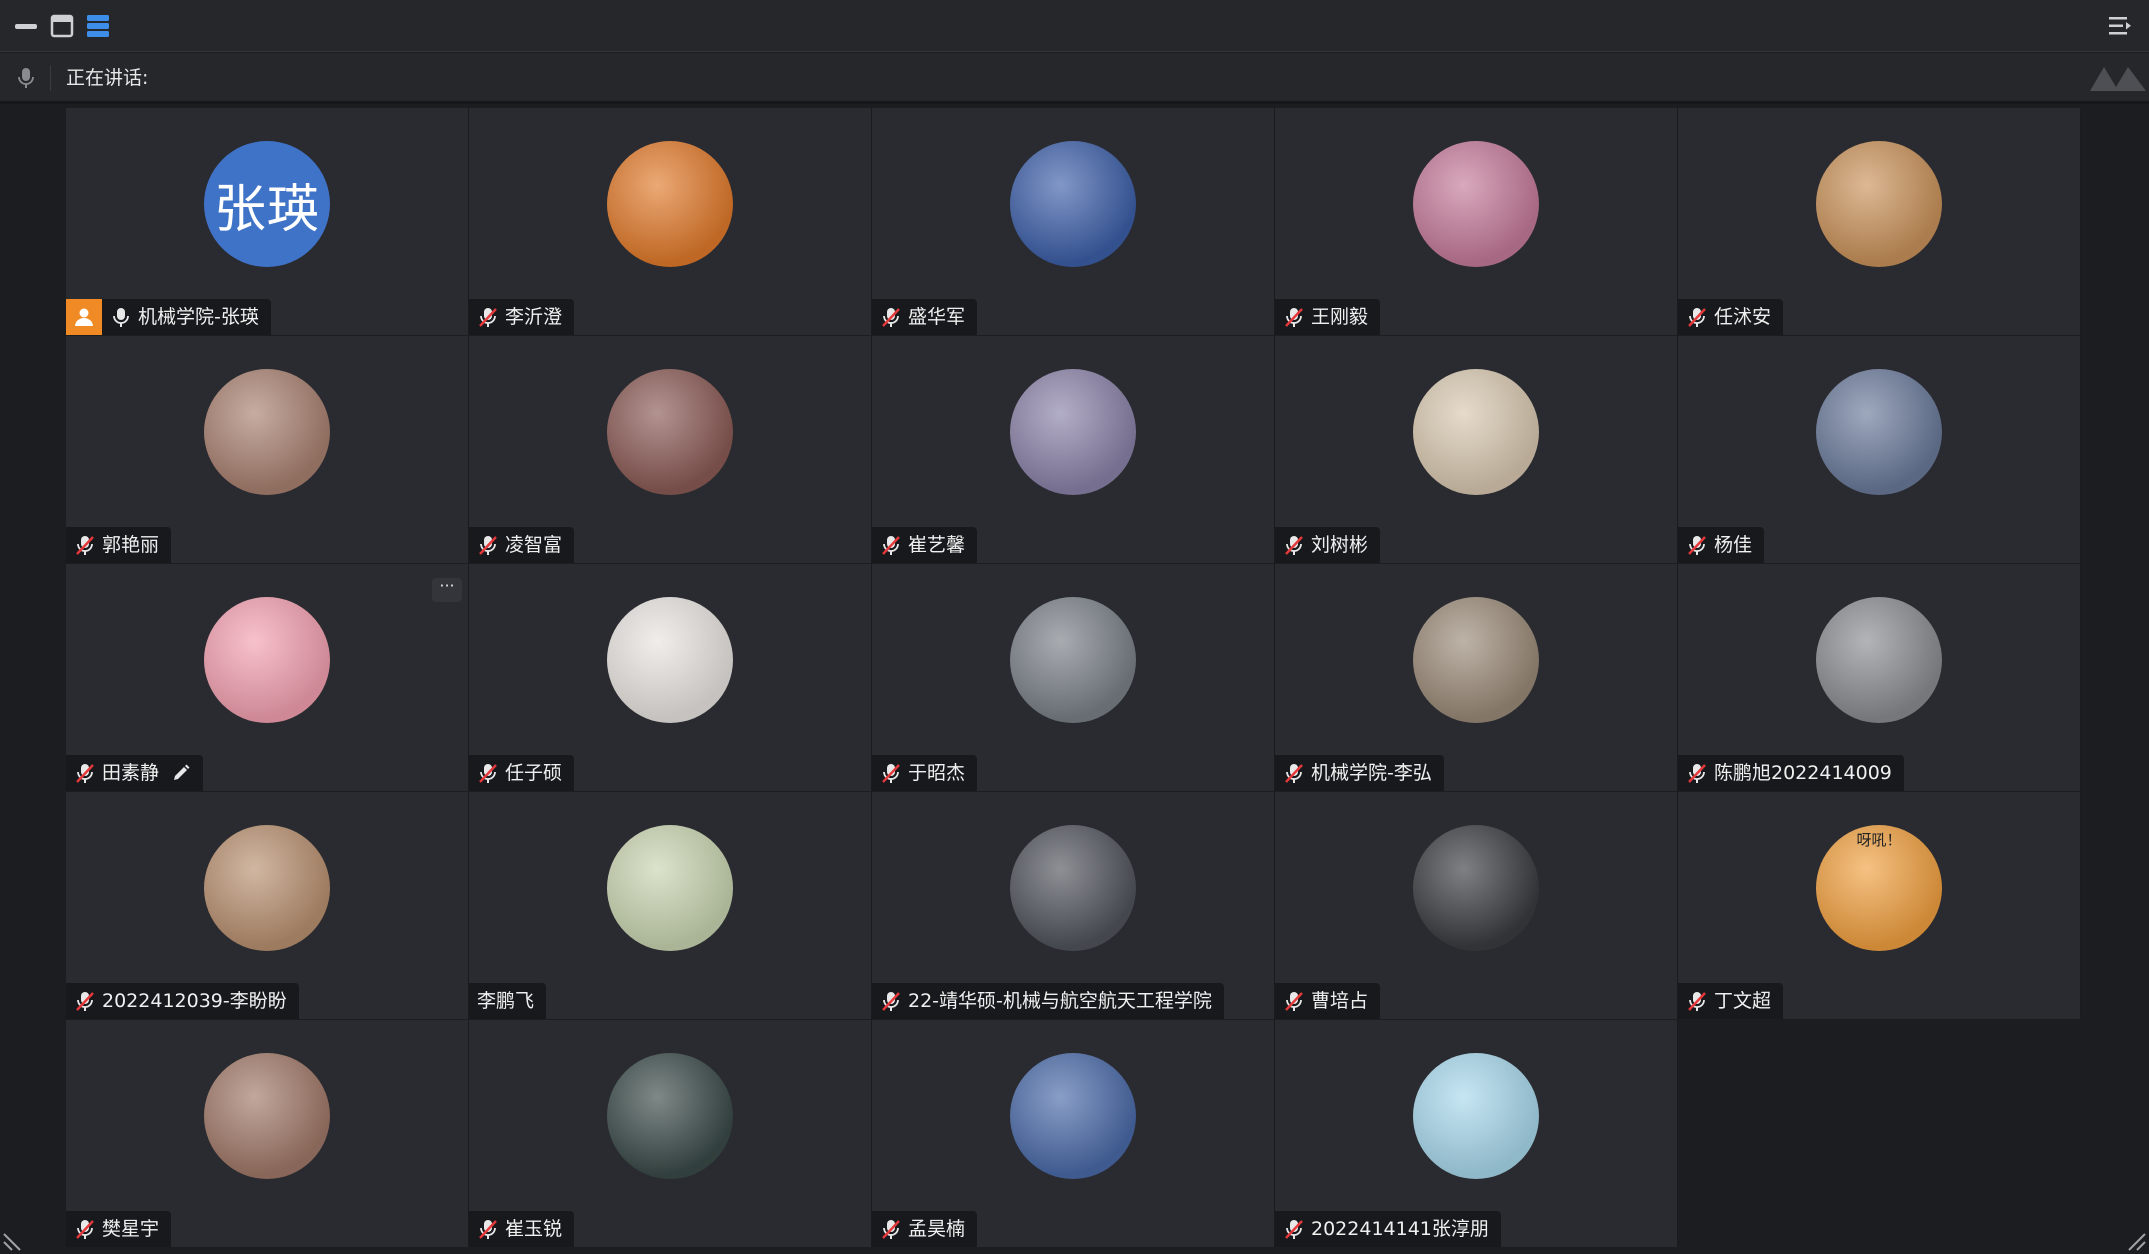 The height and width of the screenshot is (1254, 2149). Describe the element at coordinates (182, 1001) in the screenshot. I see `name-tag: 2022412039-李盼盼` at that location.